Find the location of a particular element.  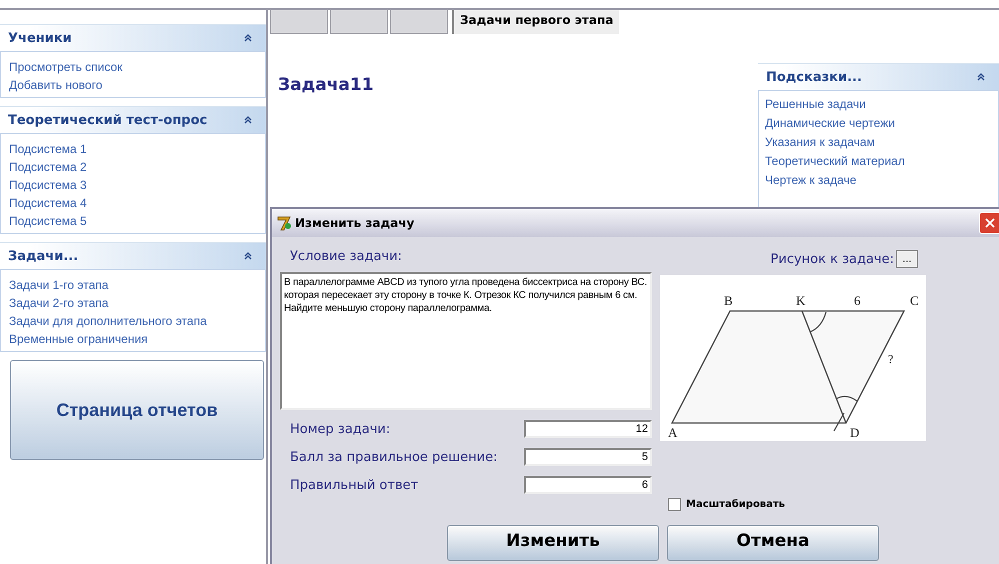

sidebar-link: Задачи 1-го этапа is located at coordinates (133, 285).